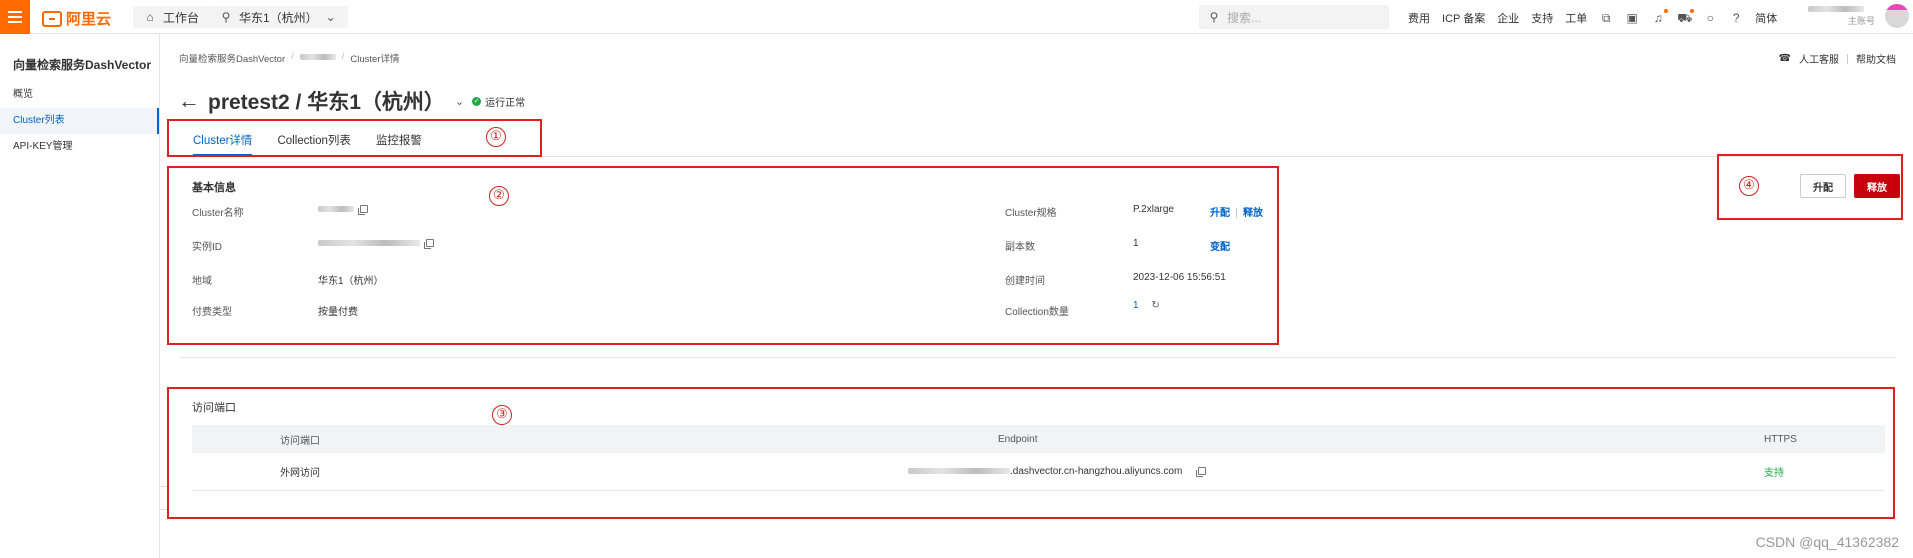 This screenshot has height=558, width=1913. What do you see at coordinates (502, 415) in the screenshot?
I see `annotation-number-3: ③` at bounding box center [502, 415].